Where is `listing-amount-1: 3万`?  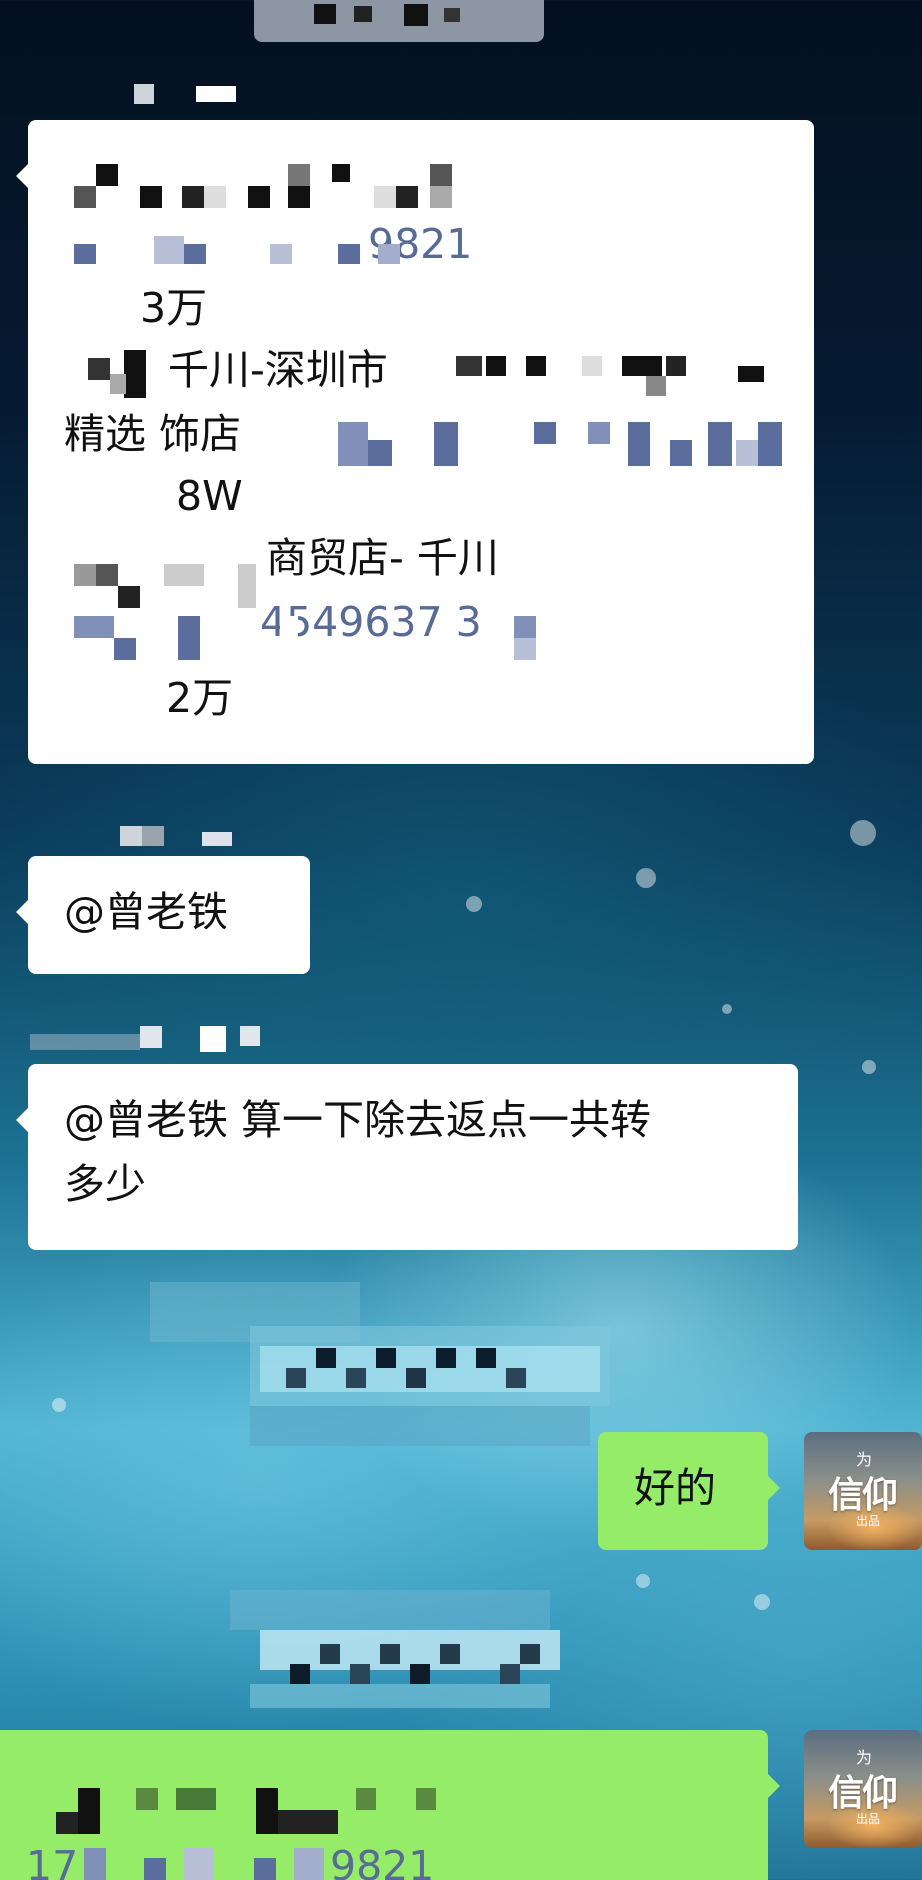 listing-amount-1: 3万 is located at coordinates (174, 308).